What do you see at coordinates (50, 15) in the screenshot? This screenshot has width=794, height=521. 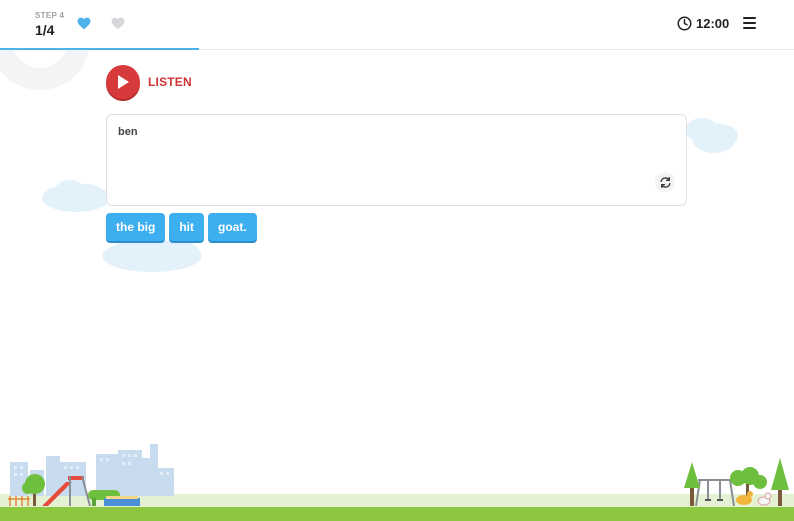 I see `step-label: STEP 4` at bounding box center [50, 15].